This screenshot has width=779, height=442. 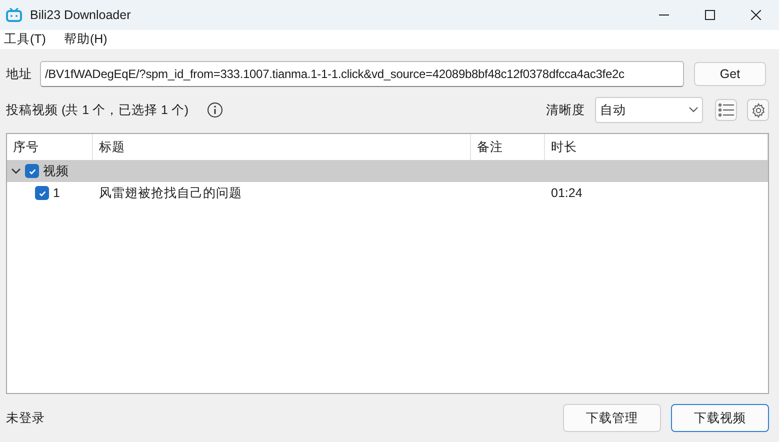 I want to click on group-label: 视频, so click(x=56, y=171).